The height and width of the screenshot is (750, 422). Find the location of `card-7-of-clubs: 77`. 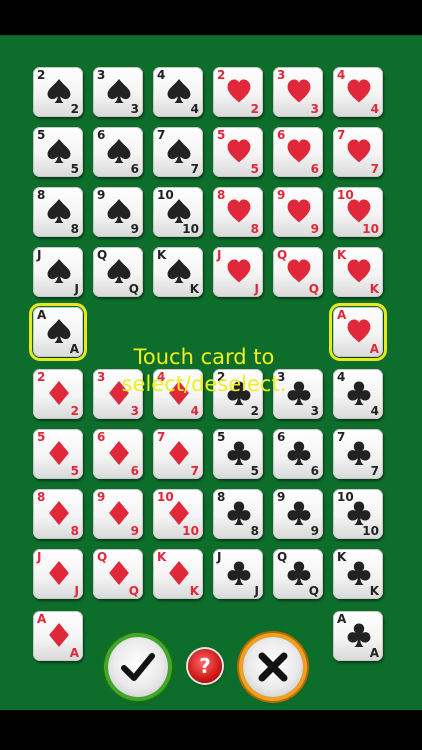

card-7-of-clubs: 77 is located at coordinates (358, 454).